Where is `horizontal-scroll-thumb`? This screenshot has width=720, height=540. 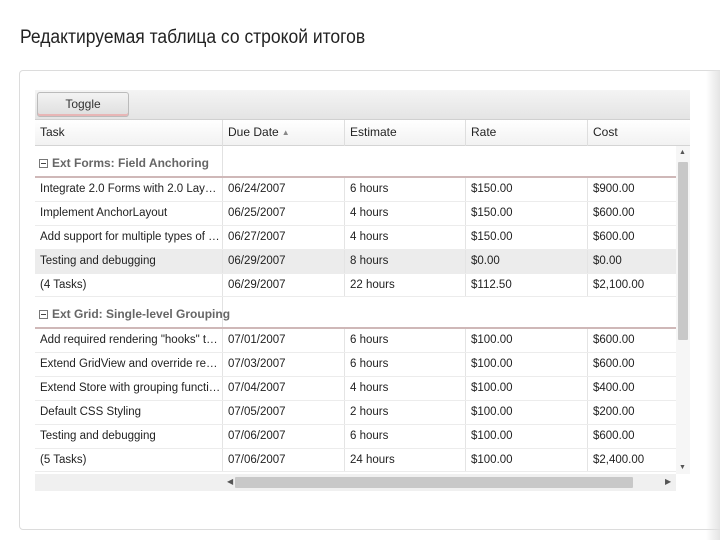
horizontal-scroll-thumb is located at coordinates (434, 482).